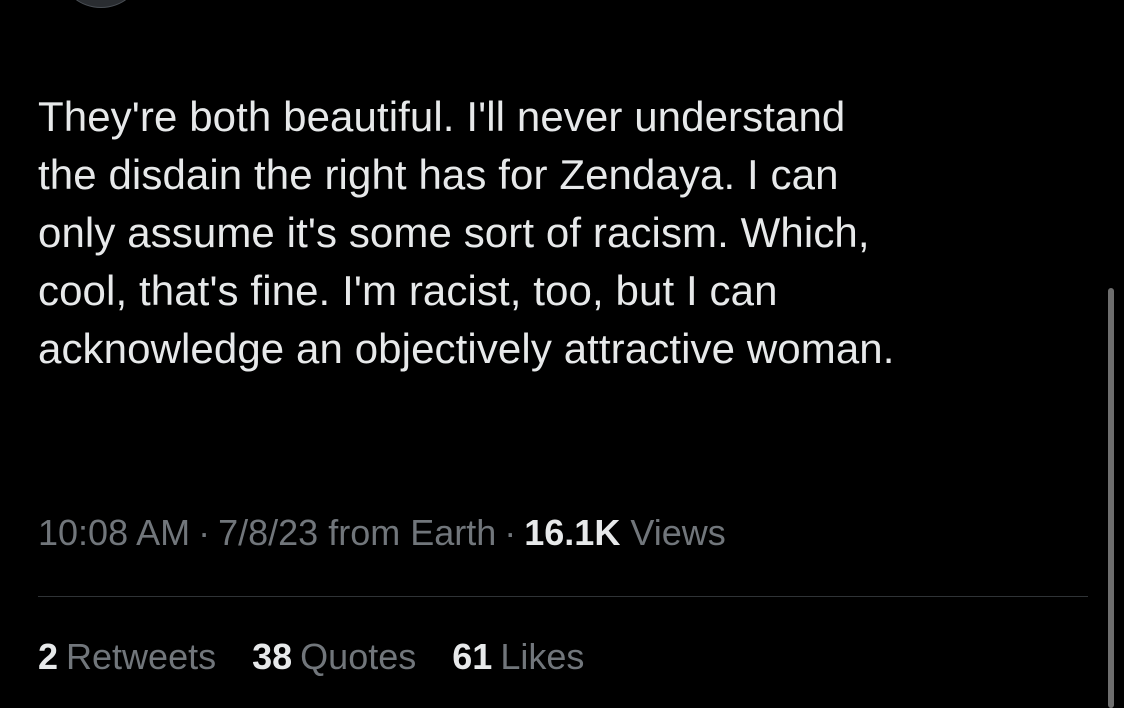 This screenshot has height=708, width=1124. What do you see at coordinates (48, 656) in the screenshot?
I see `retweets-count: 2` at bounding box center [48, 656].